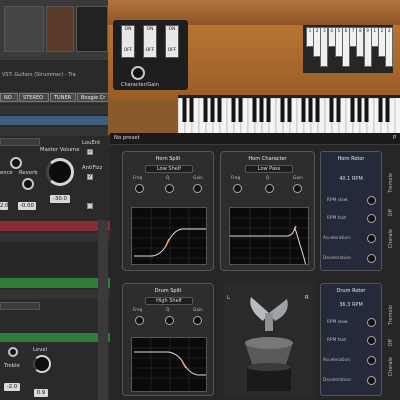 This screenshot has width=400, height=400. Describe the element at coordinates (351, 291) in the screenshot. I see `drum-rotor-title: Drum Rotor` at that location.